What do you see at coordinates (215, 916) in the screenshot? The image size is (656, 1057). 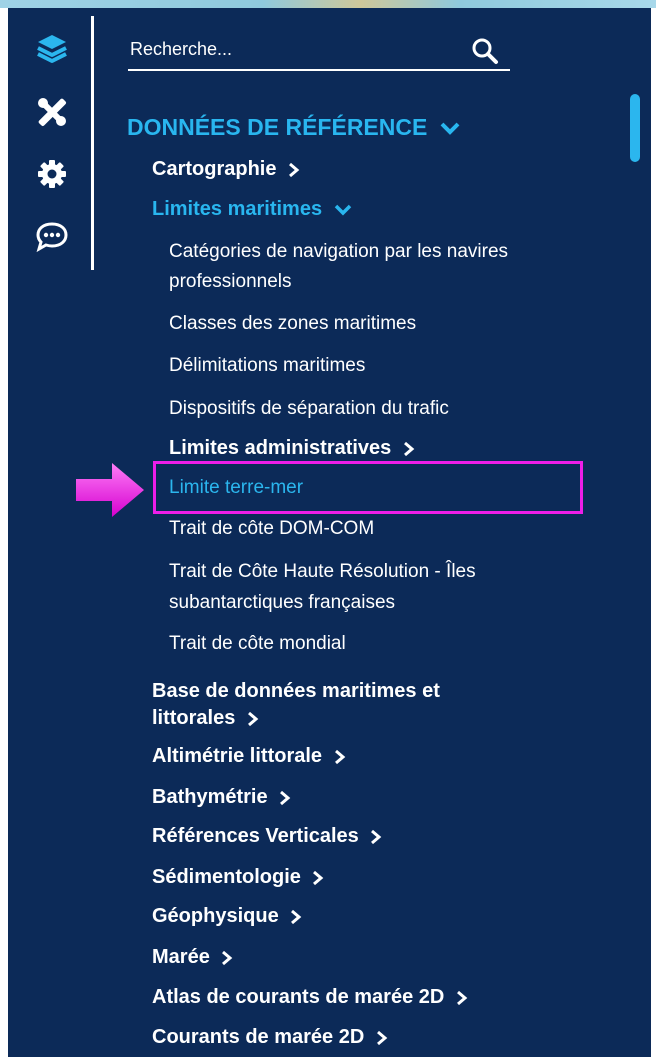 I see `category-label: Géophysique` at bounding box center [215, 916].